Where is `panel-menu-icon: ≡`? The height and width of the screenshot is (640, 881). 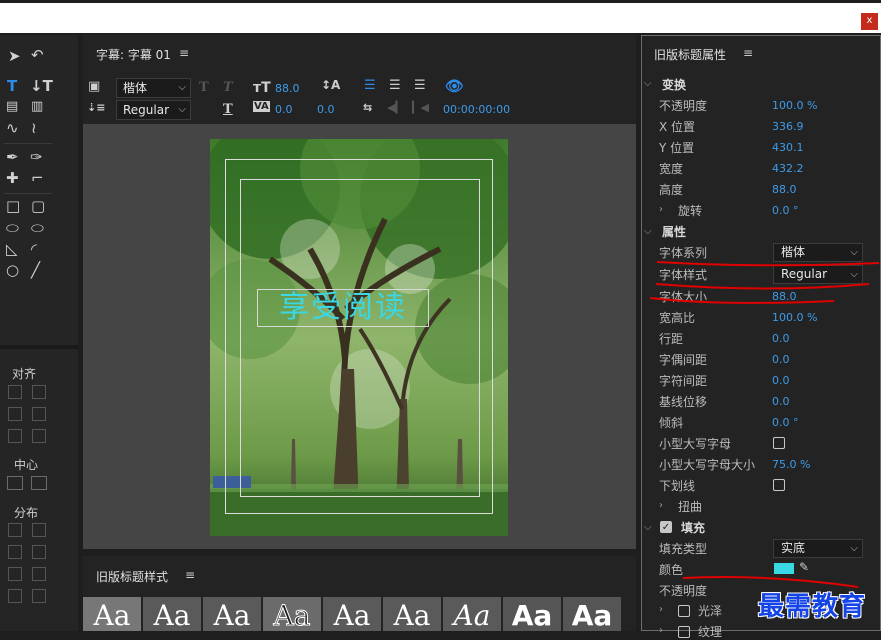
panel-menu-icon: ≡ is located at coordinates (184, 53).